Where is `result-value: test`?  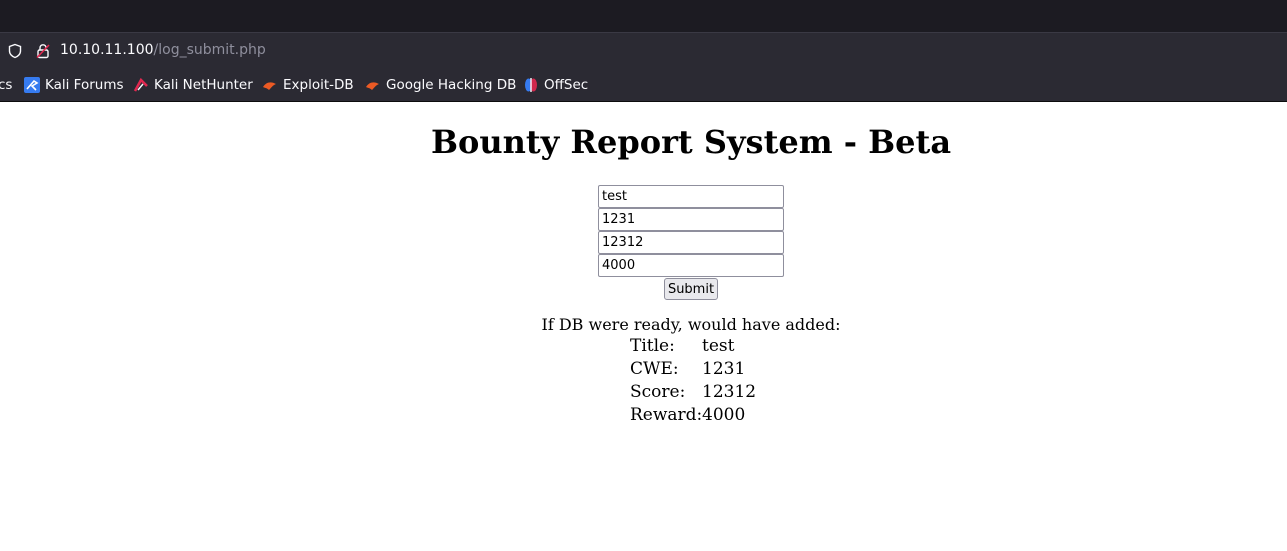
result-value: test is located at coordinates (718, 346).